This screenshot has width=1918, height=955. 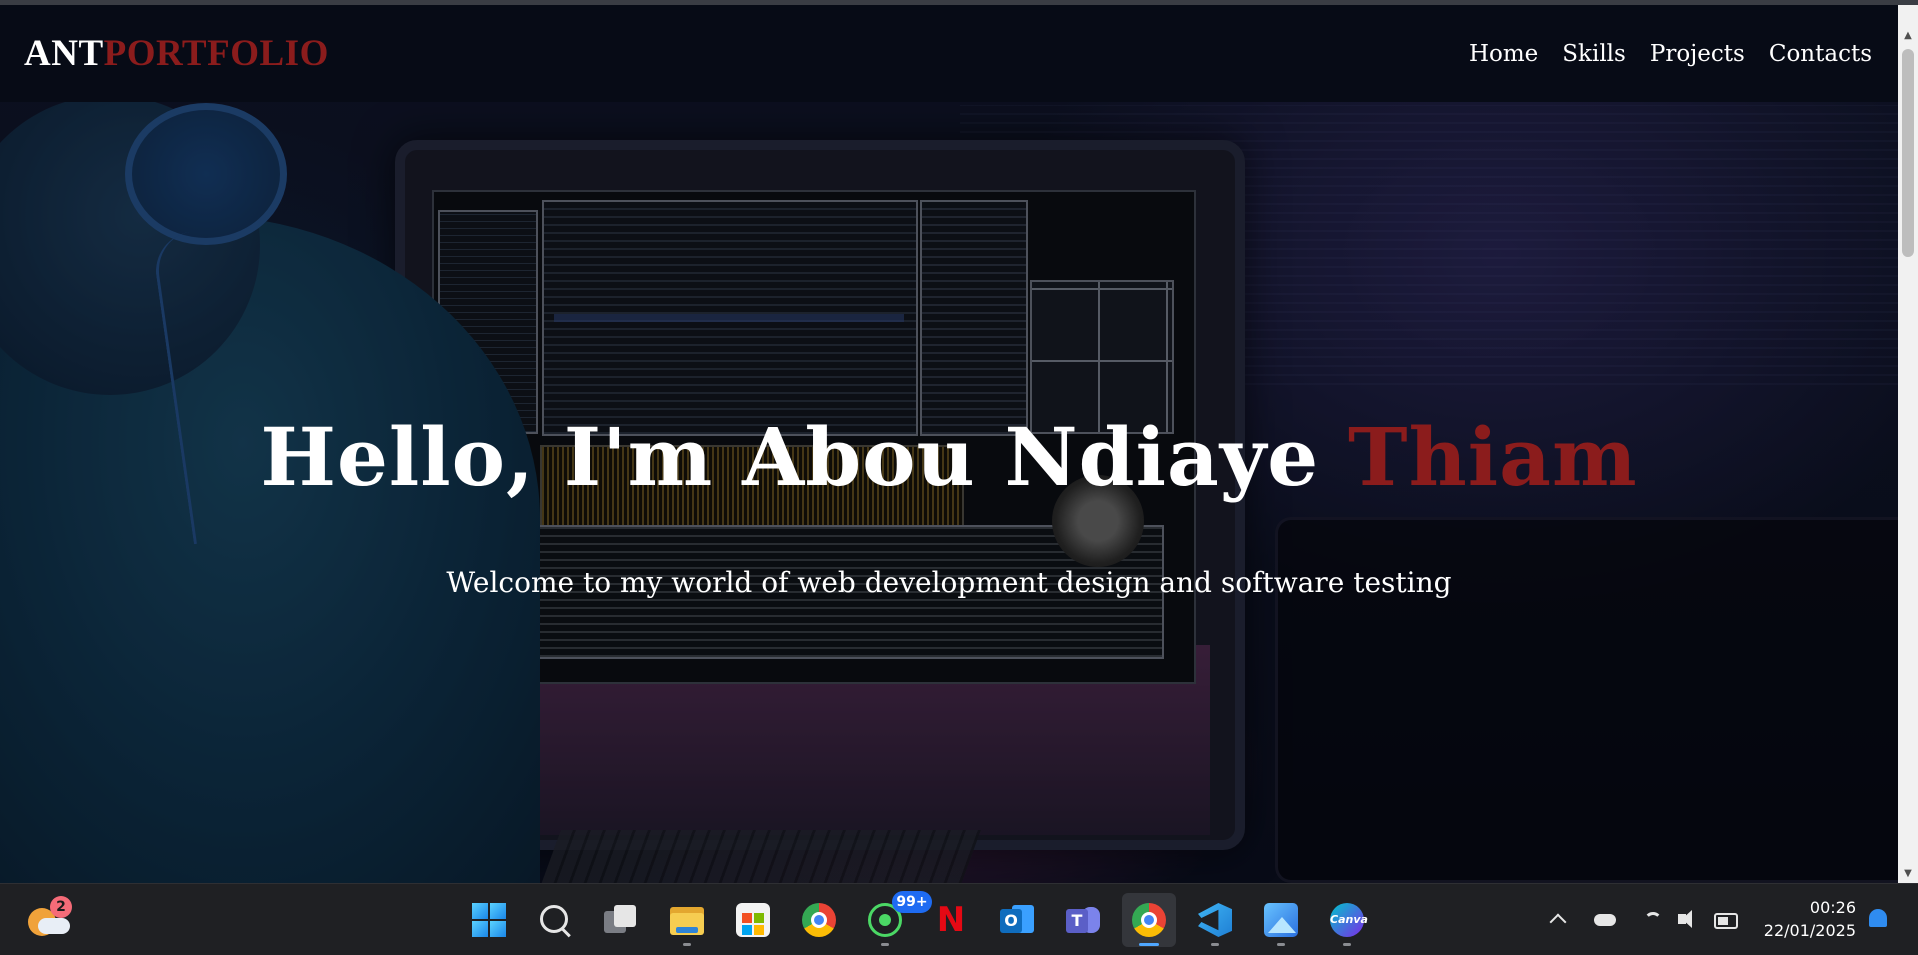 What do you see at coordinates (216, 53) in the screenshot?
I see `brand-accent: PORTFOLIO` at bounding box center [216, 53].